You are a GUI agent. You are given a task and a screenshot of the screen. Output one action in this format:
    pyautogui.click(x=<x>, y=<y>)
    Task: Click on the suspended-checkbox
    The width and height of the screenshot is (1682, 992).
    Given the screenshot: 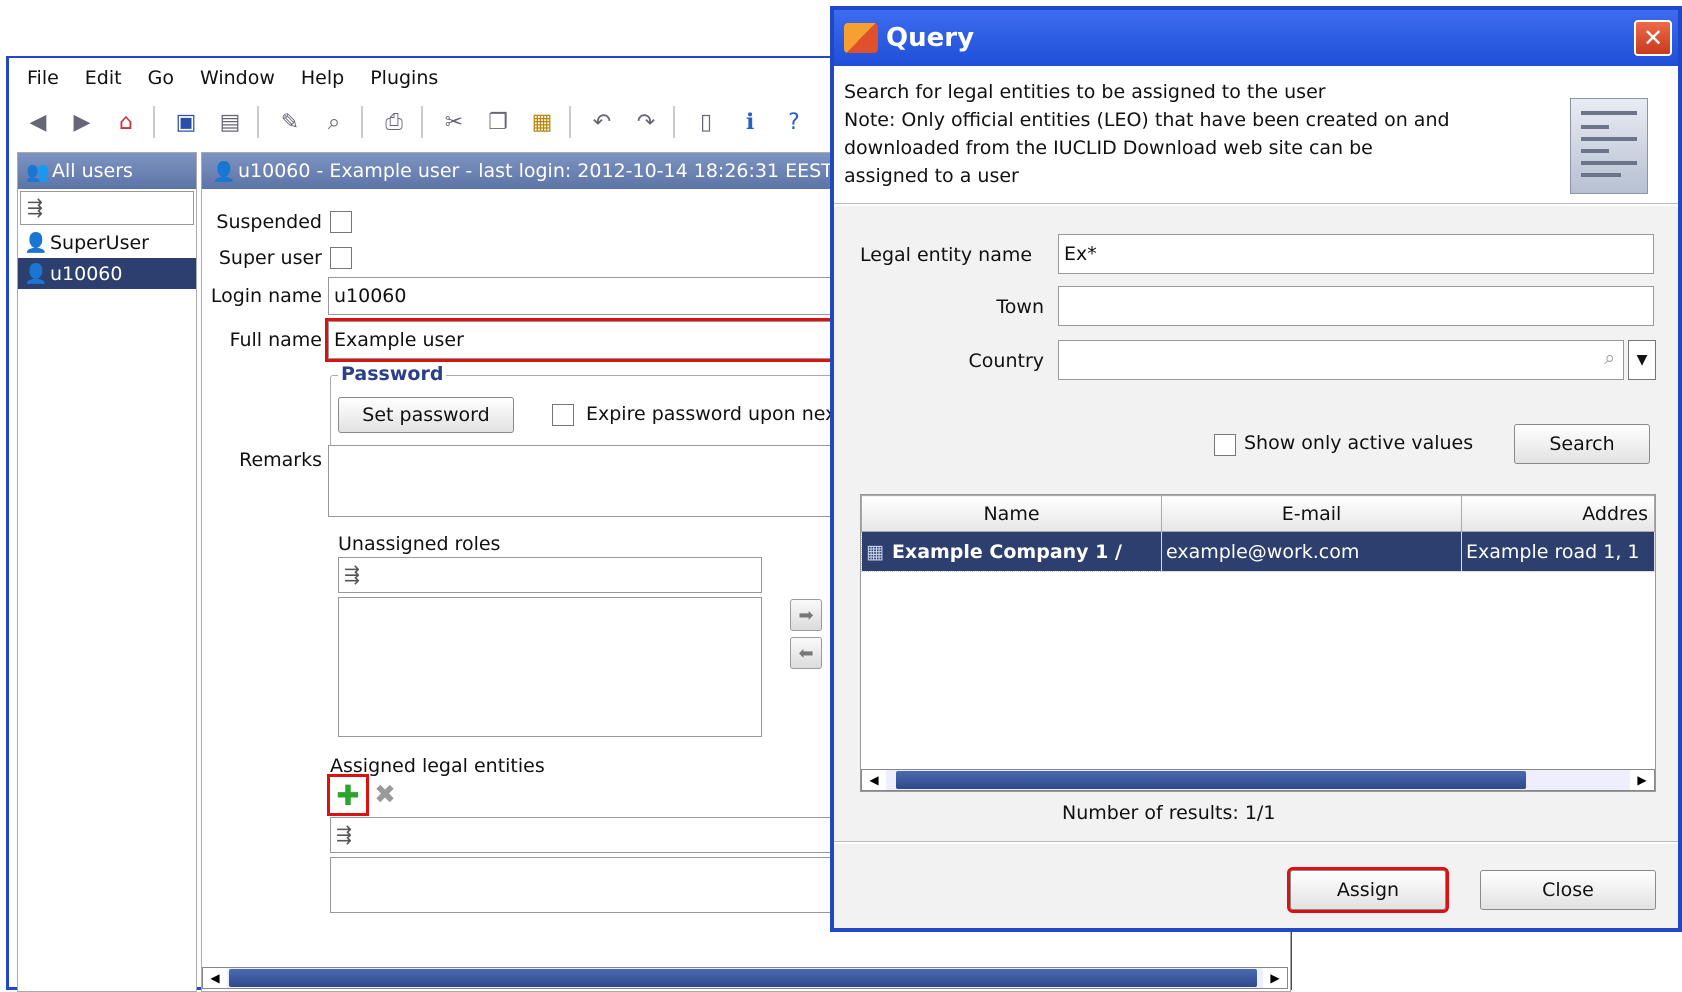 What is the action you would take?
    pyautogui.click(x=341, y=222)
    